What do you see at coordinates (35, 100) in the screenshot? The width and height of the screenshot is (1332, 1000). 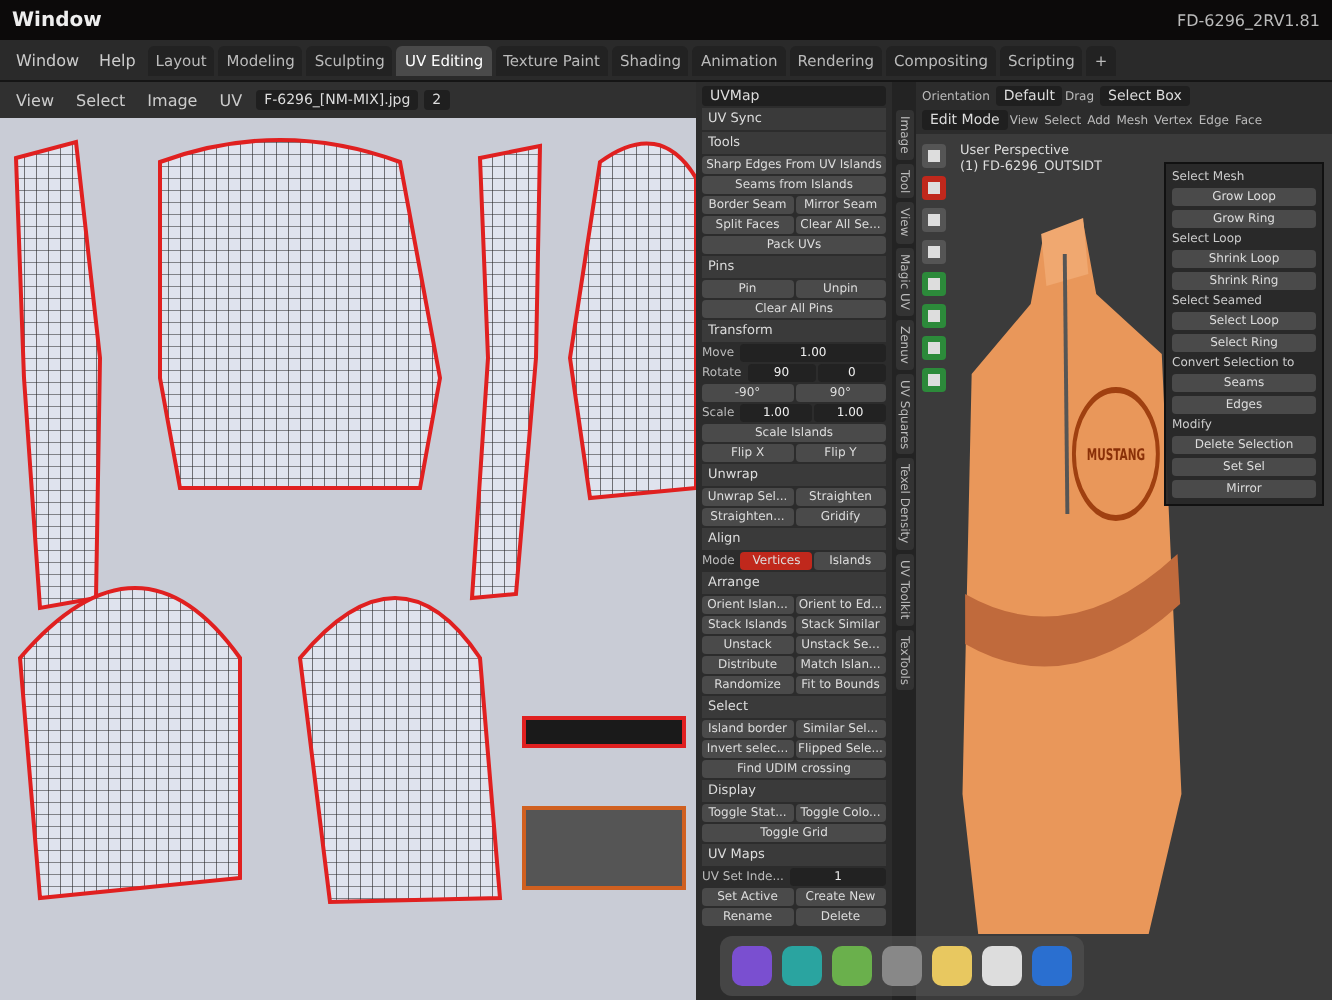 I see `menu-item: View` at bounding box center [35, 100].